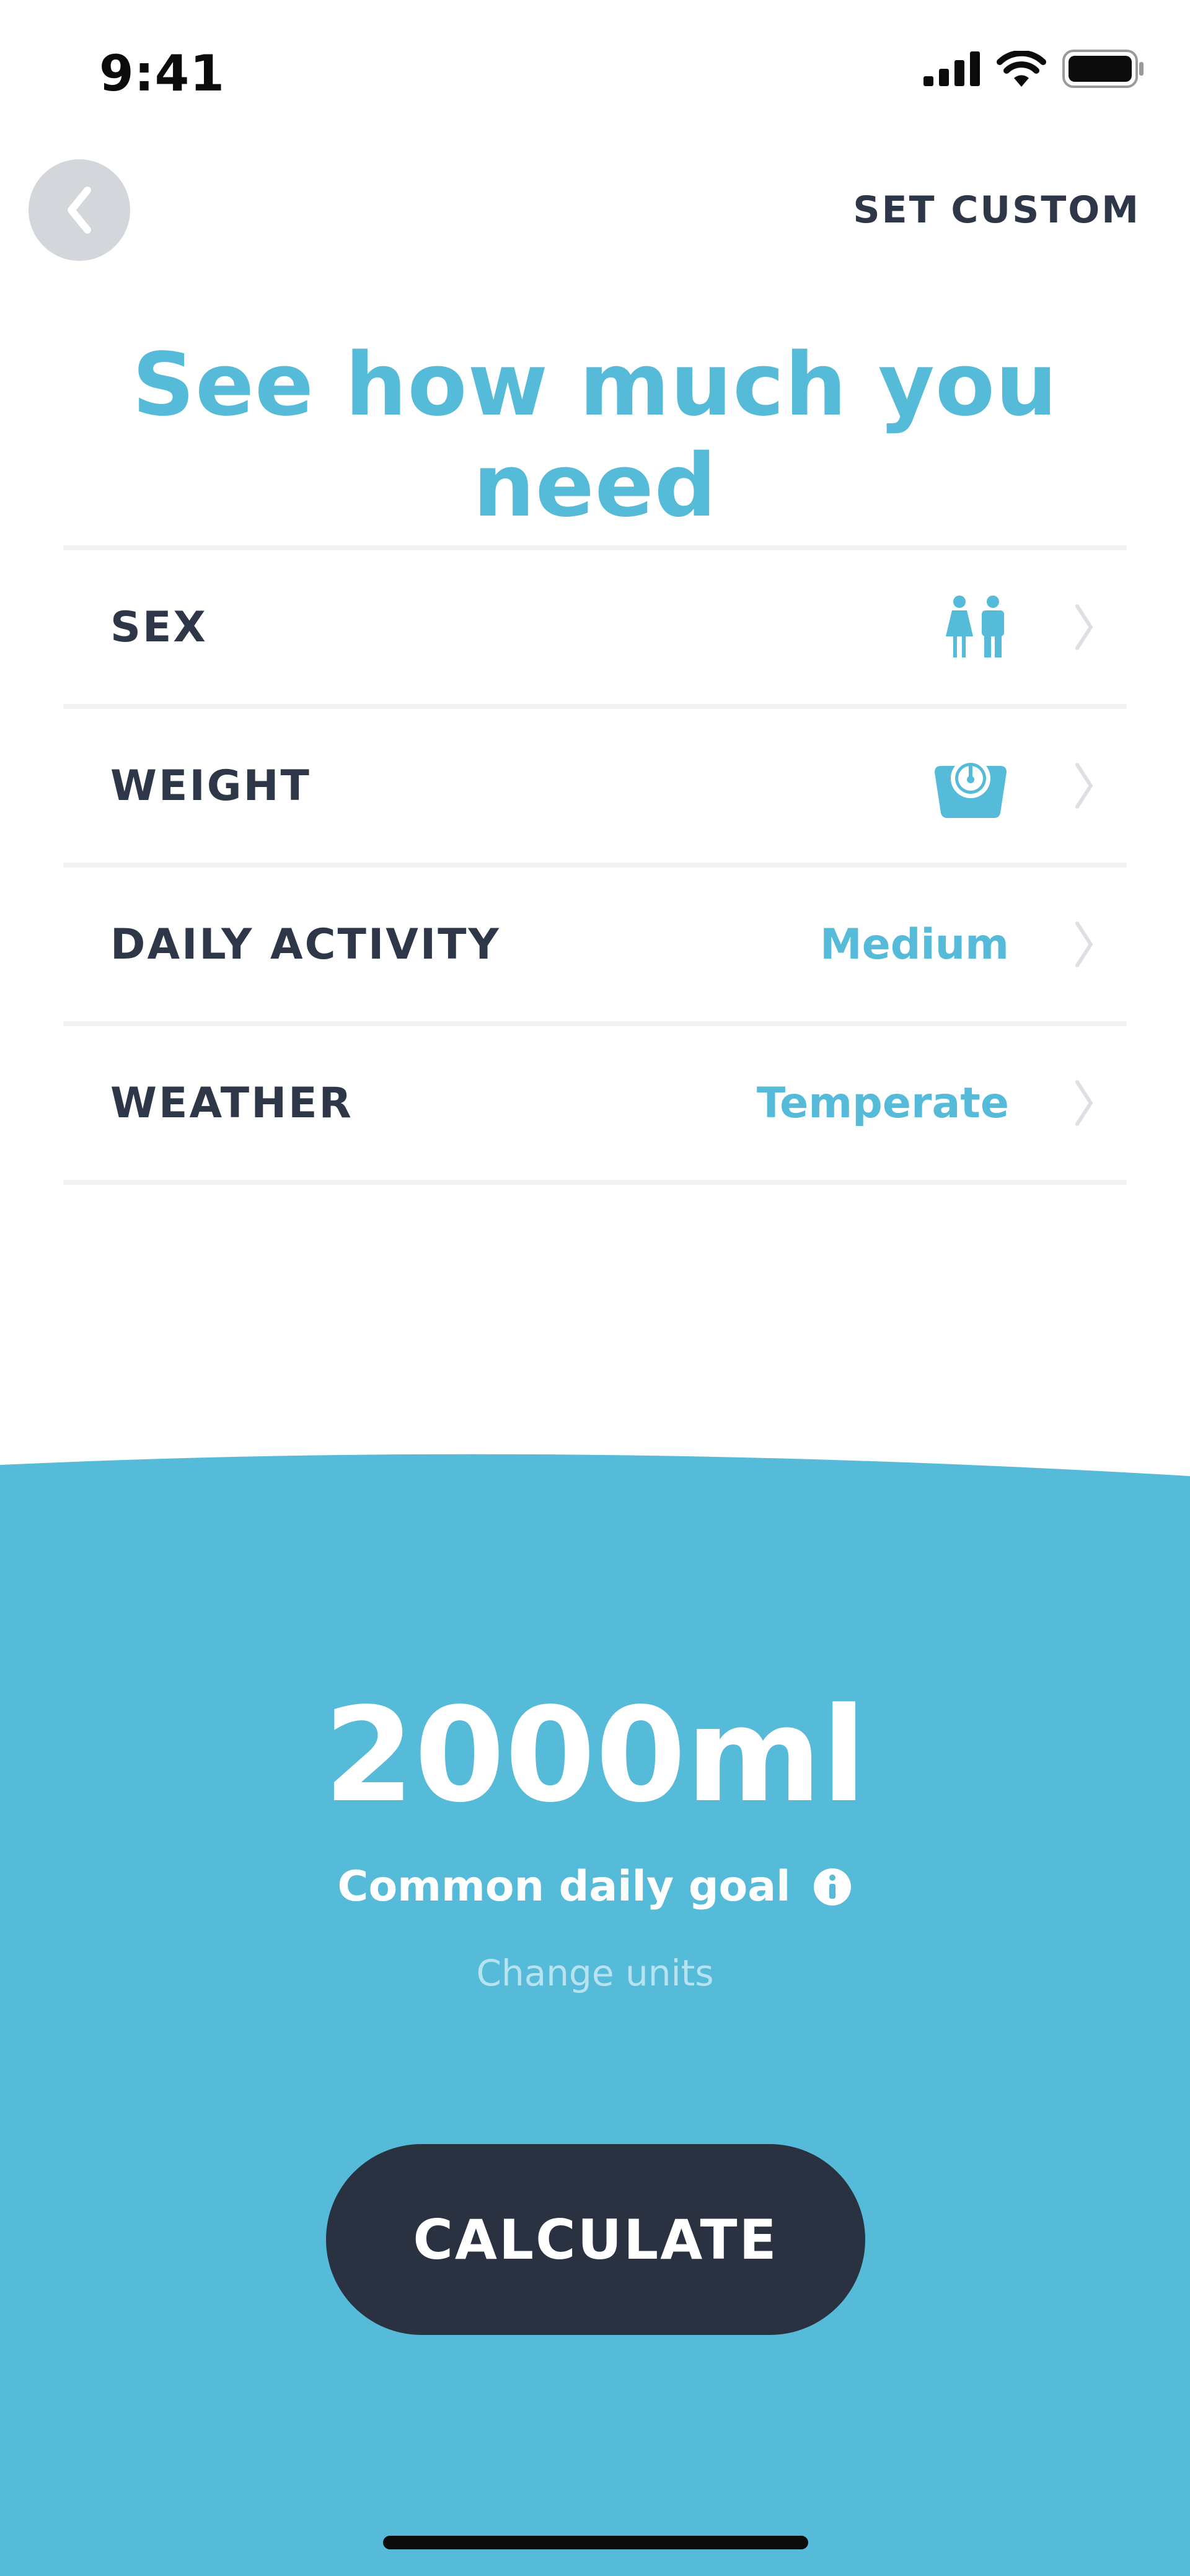 The width and height of the screenshot is (1190, 2576). I want to click on male-female-icon, so click(976, 628).